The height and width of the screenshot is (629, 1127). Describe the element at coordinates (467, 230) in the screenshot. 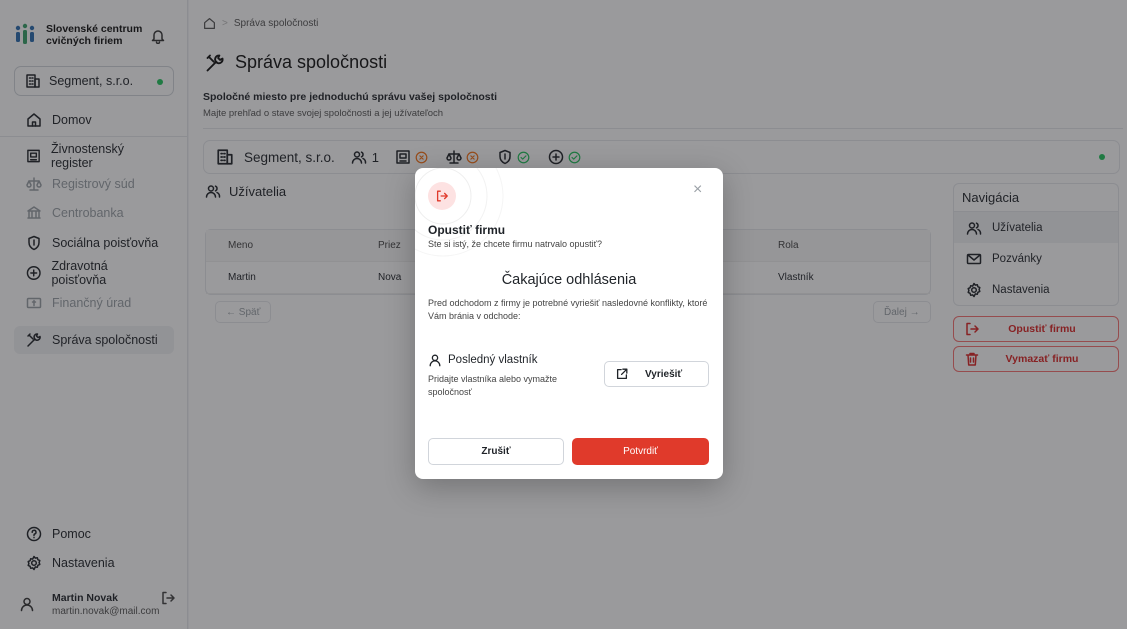

I see `modal-title: Opustiť firmu` at that location.